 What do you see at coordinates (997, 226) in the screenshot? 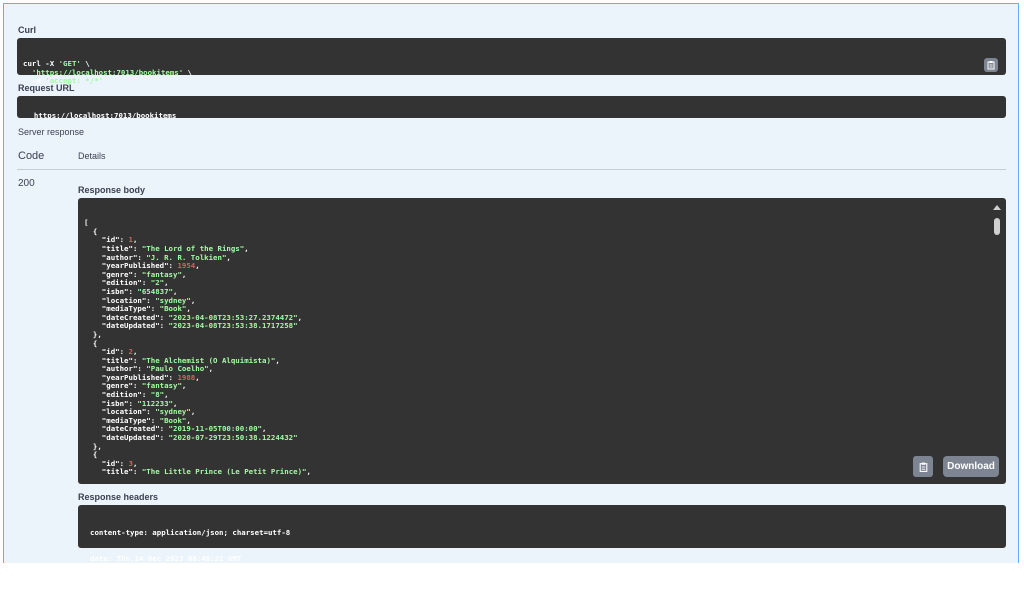
I see `scrollbar-thumb` at bounding box center [997, 226].